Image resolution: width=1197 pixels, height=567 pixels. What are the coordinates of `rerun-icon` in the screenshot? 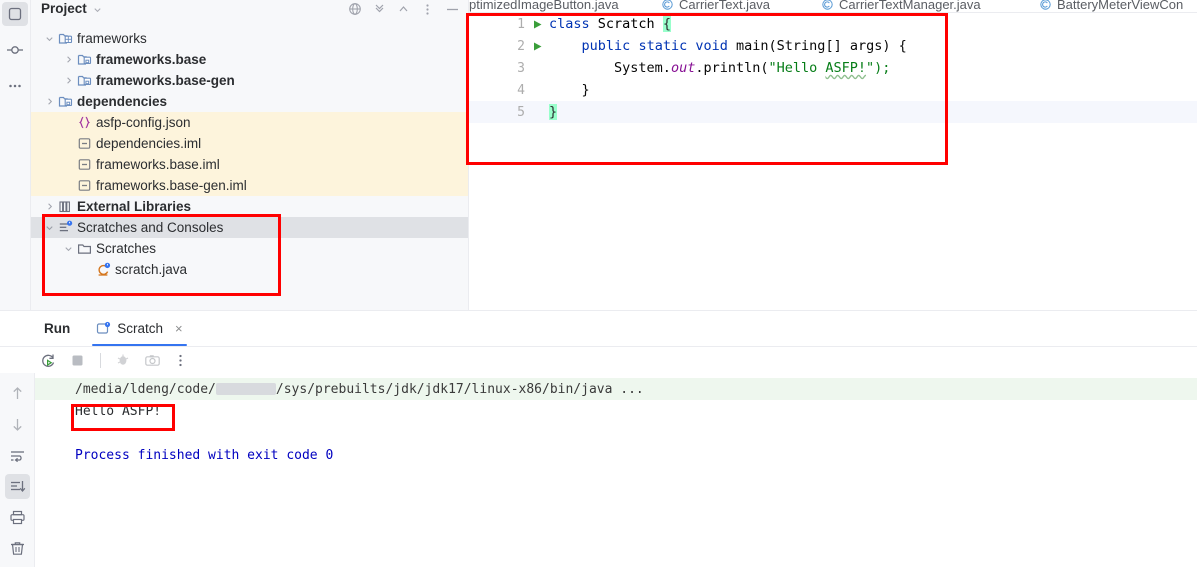 It's located at (48, 360).